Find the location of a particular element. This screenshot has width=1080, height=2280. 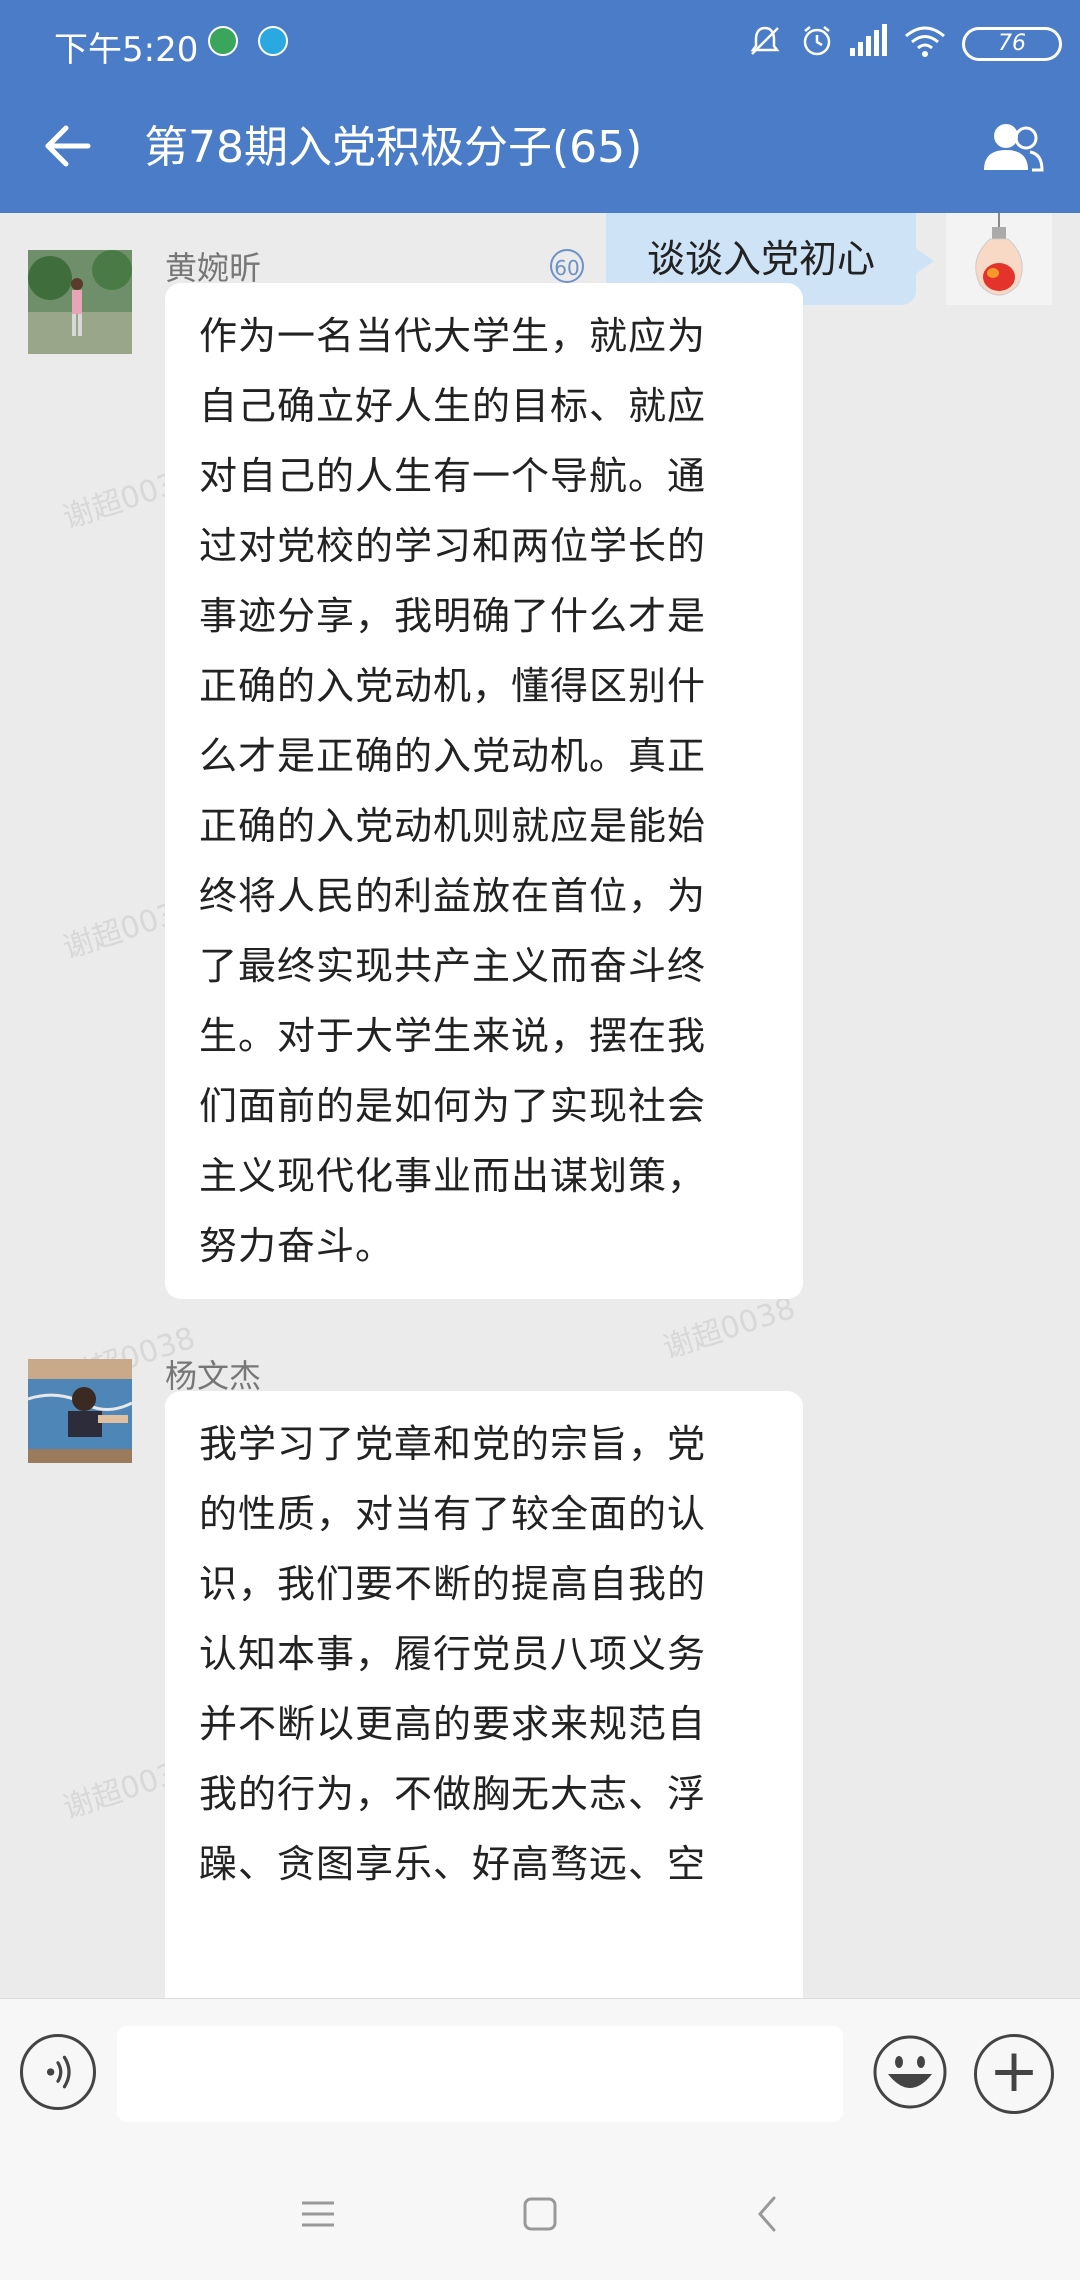

message-line: 主义现代化事业而出谋划策， is located at coordinates (453, 1176).